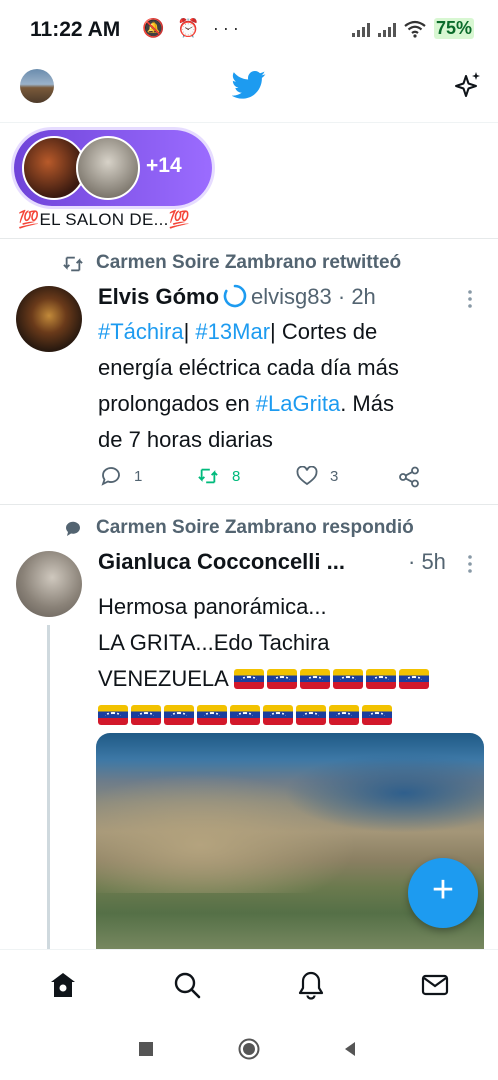 The image size is (498, 1080). I want to click on space-title: 💯EL SALON DE...💯, so click(104, 220).